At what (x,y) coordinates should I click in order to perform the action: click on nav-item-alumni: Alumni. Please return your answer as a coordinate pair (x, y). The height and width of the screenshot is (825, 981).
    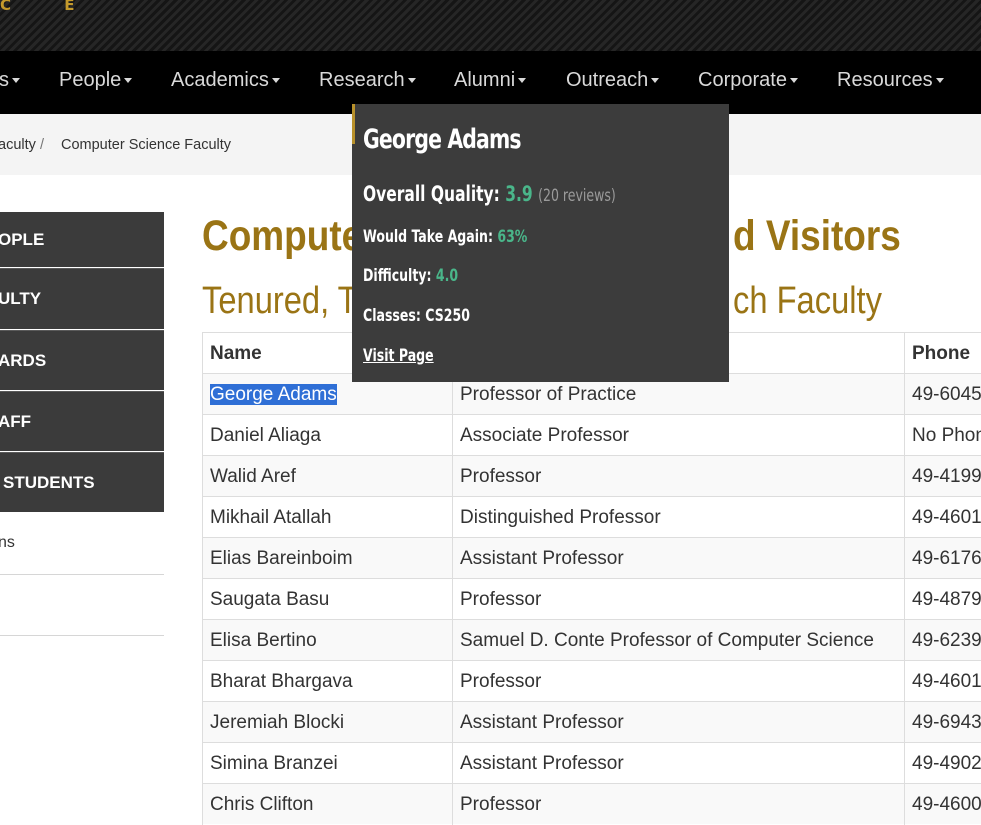
    Looking at the image, I should click on (490, 80).